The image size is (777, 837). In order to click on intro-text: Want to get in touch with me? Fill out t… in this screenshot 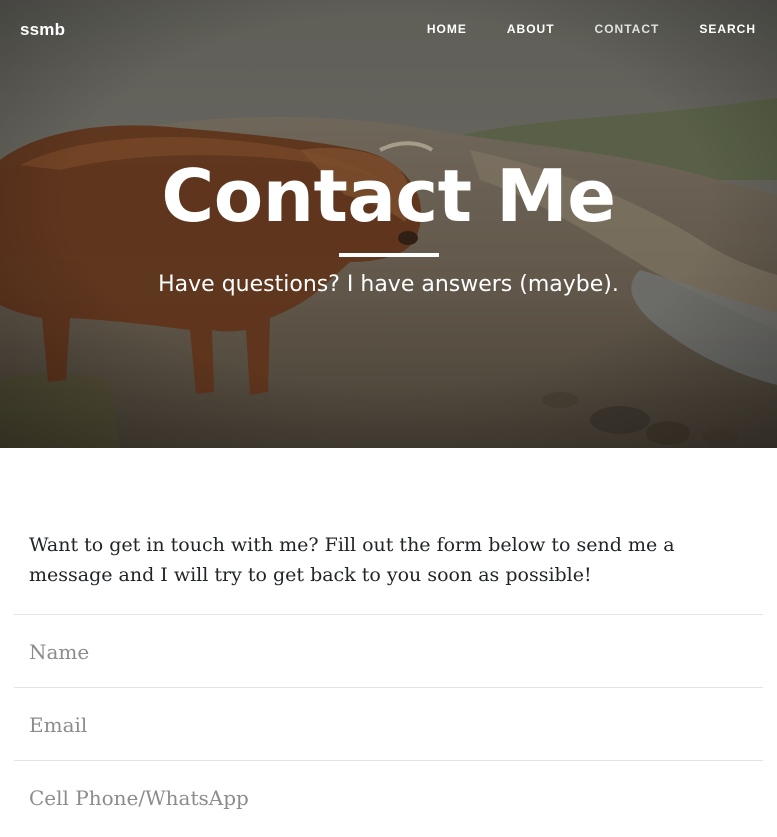, I will do `click(352, 560)`.